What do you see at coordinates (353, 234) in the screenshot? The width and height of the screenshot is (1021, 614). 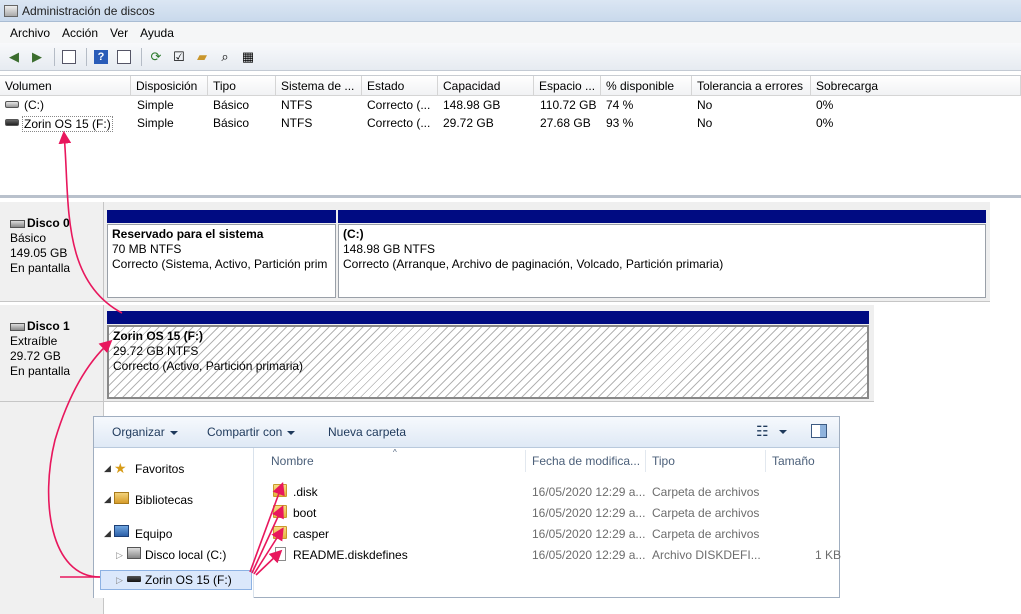 I see `partition-title: (C:)` at bounding box center [353, 234].